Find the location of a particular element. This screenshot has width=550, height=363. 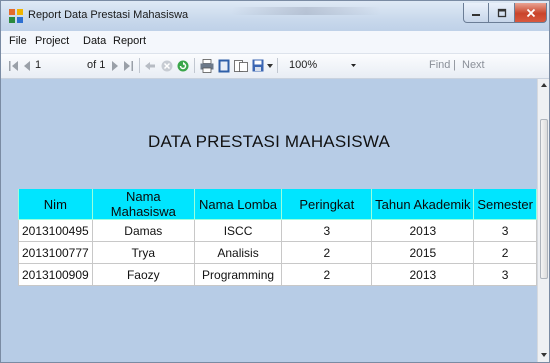

cell-nama-lomba: ISCC is located at coordinates (238, 230).